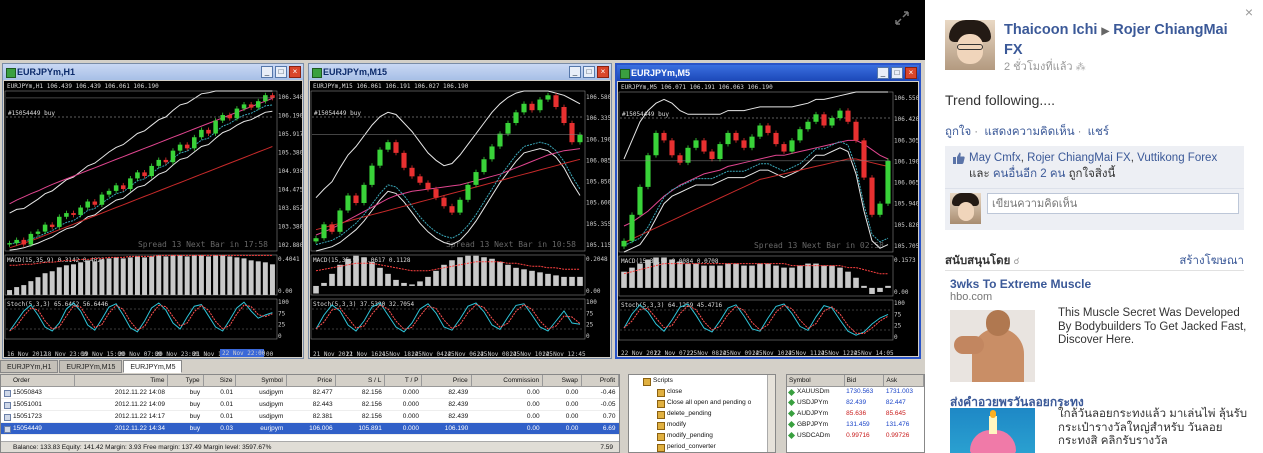 The height and width of the screenshot is (453, 1263). I want to click on column-header: Time, so click(121, 381).